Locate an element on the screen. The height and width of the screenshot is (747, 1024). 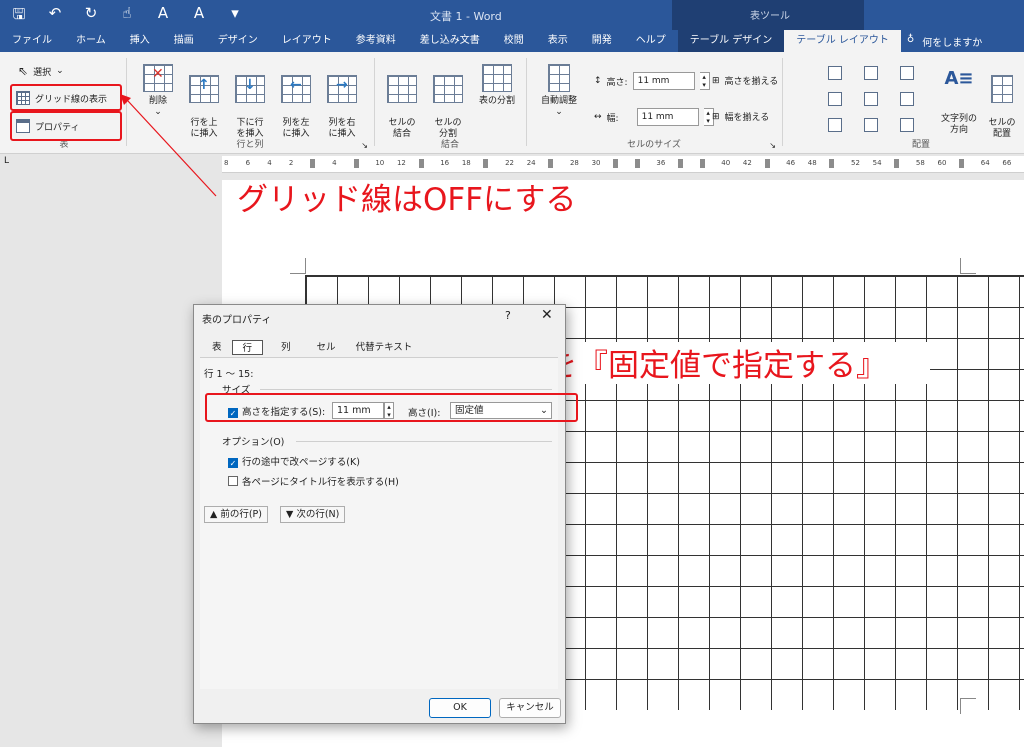
align-bottom-right-icon is located at coordinates (907, 125).